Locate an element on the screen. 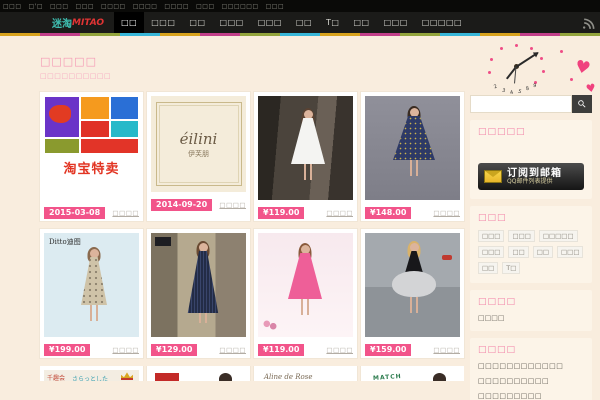 The width and height of the screenshot is (600, 400). section-subheading: □□□□□□□□□□ is located at coordinates (76, 76).